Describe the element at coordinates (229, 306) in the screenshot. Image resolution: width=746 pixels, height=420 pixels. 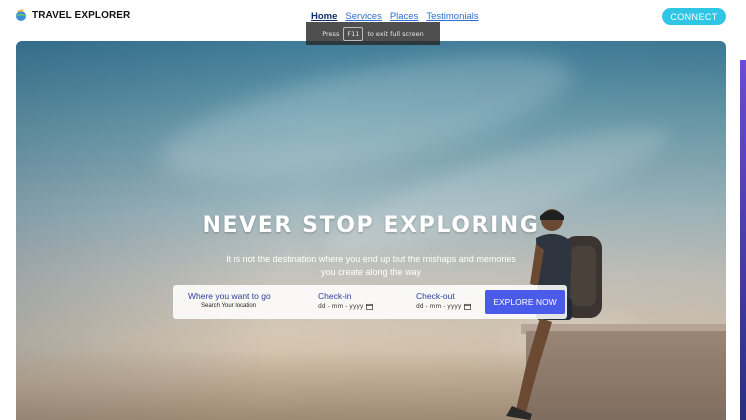
I see `destination-input: Search Your location` at that location.